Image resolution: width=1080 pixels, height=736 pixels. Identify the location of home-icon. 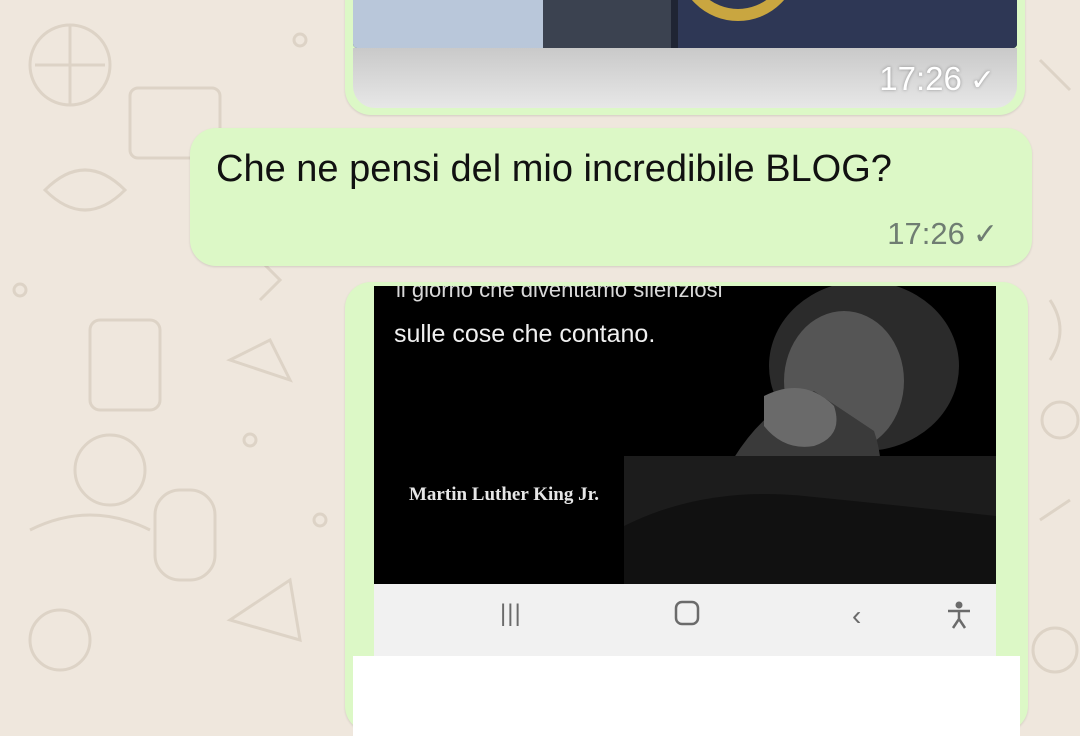
(687, 616).